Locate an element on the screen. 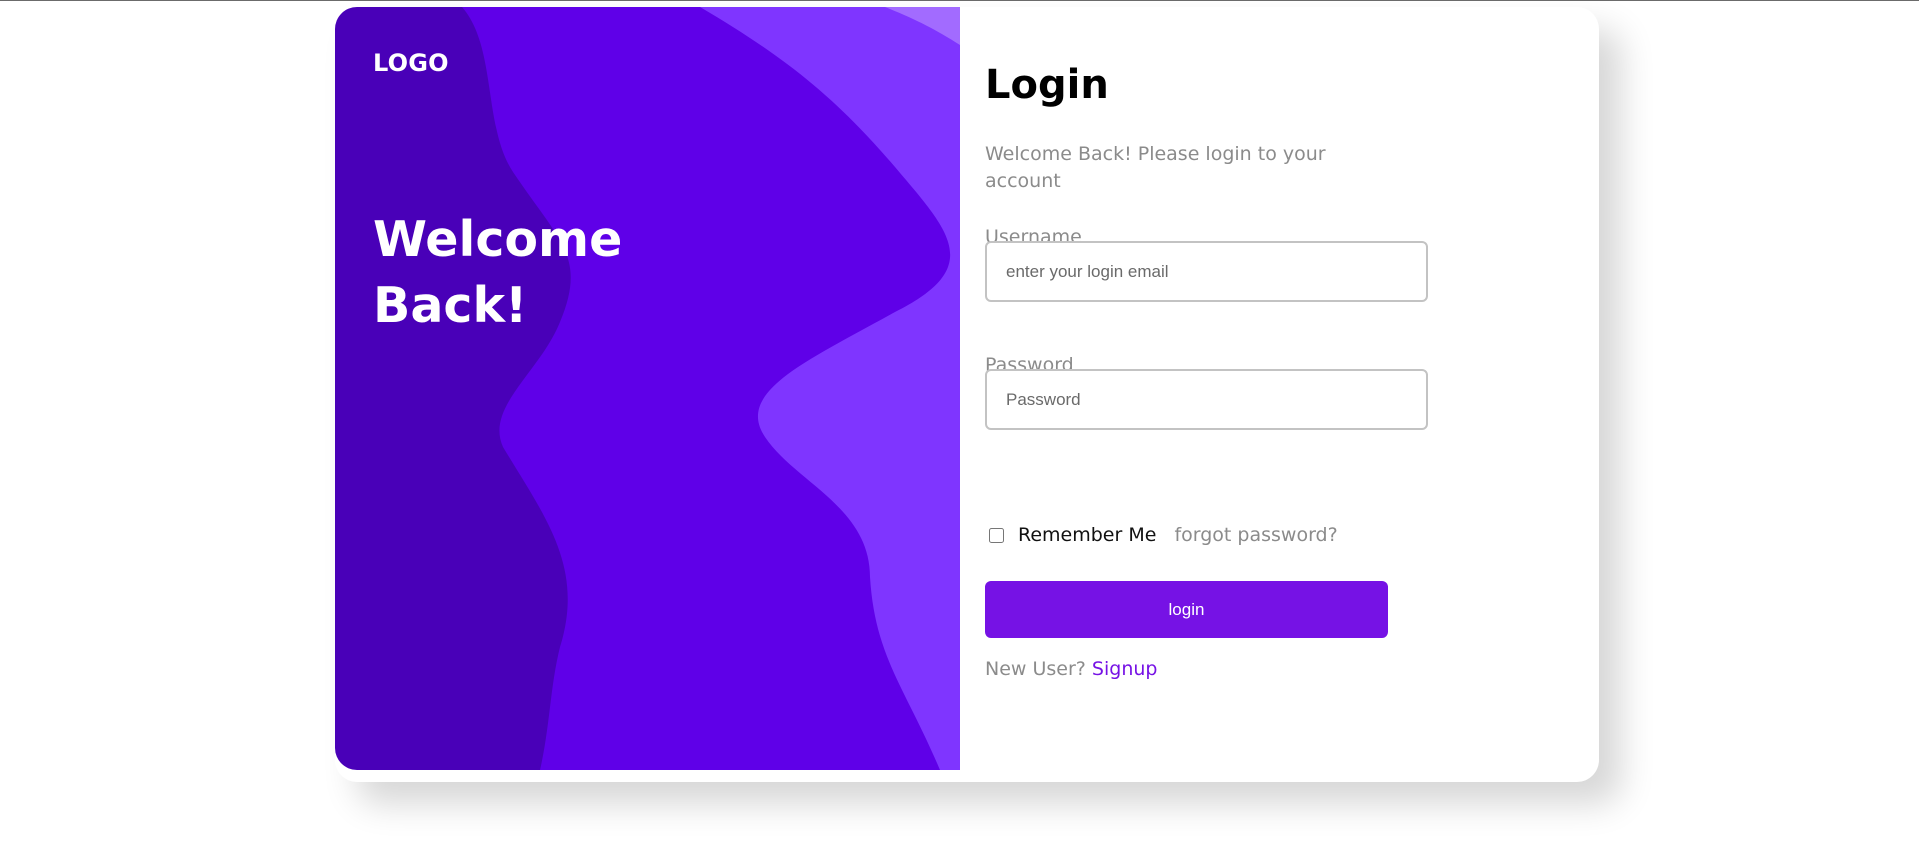 The height and width of the screenshot is (868, 1919). password-input is located at coordinates (1206, 399).